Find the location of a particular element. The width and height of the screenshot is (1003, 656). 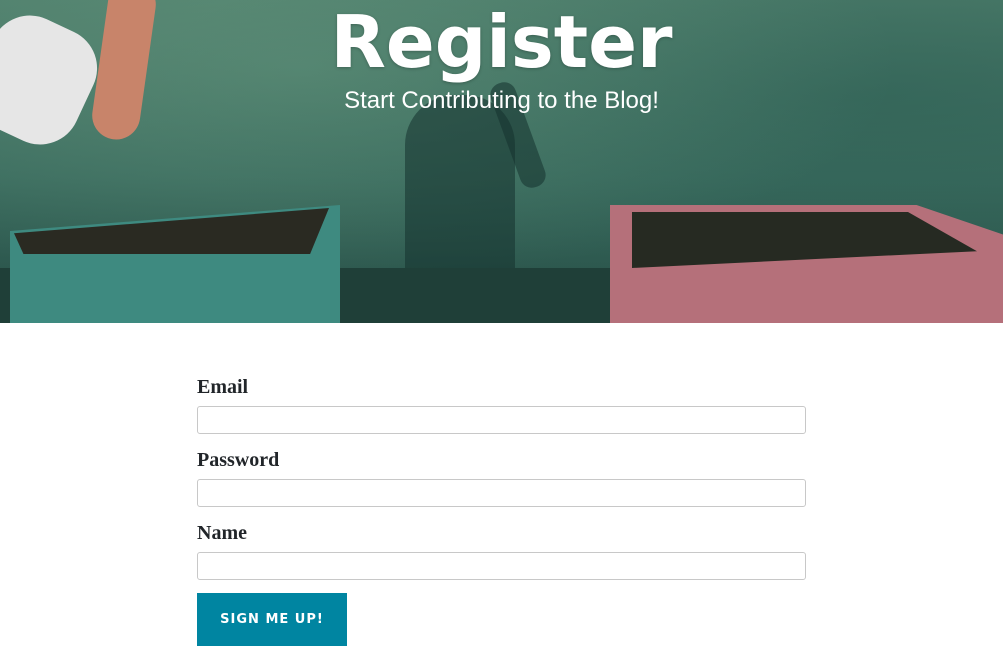

sign-up-button: Sign Me Up! is located at coordinates (272, 619).